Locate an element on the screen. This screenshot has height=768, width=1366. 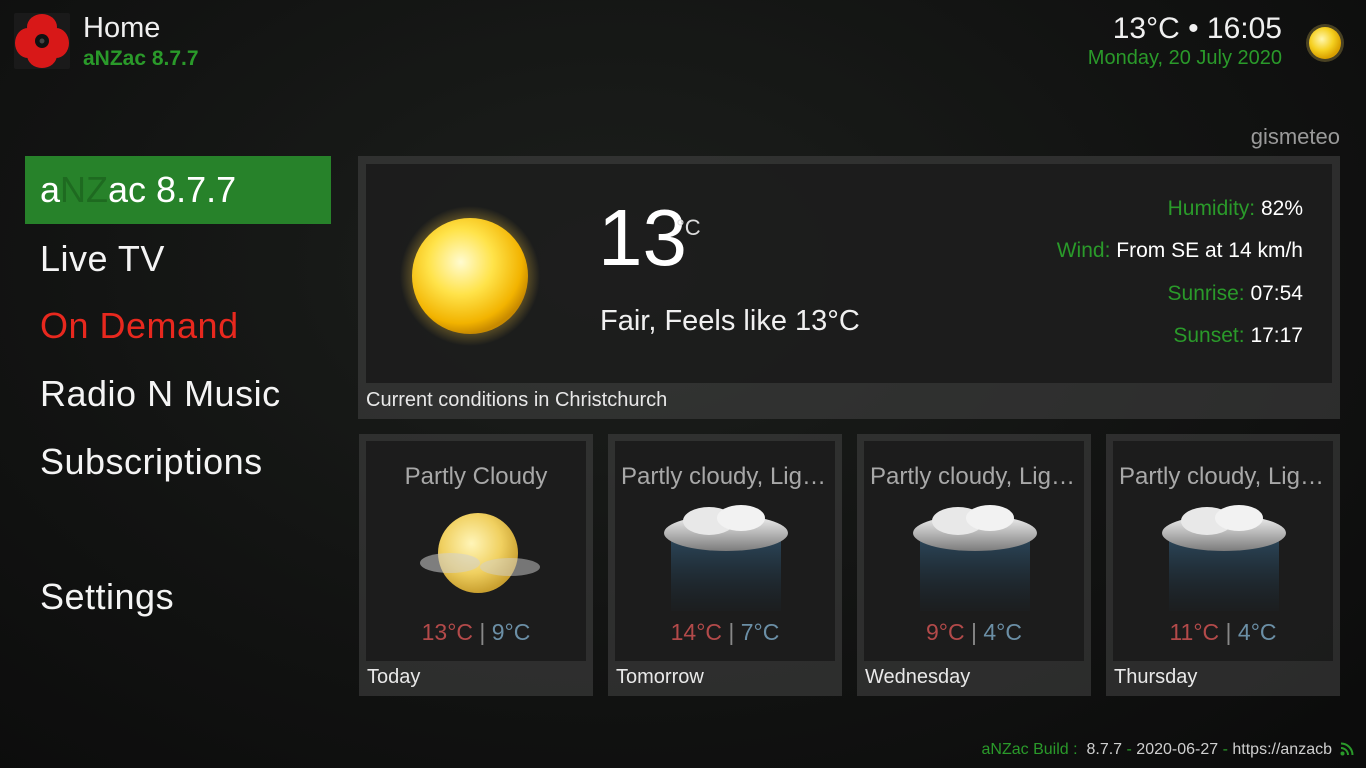
menu-item-settings: Settings is located at coordinates (107, 597).